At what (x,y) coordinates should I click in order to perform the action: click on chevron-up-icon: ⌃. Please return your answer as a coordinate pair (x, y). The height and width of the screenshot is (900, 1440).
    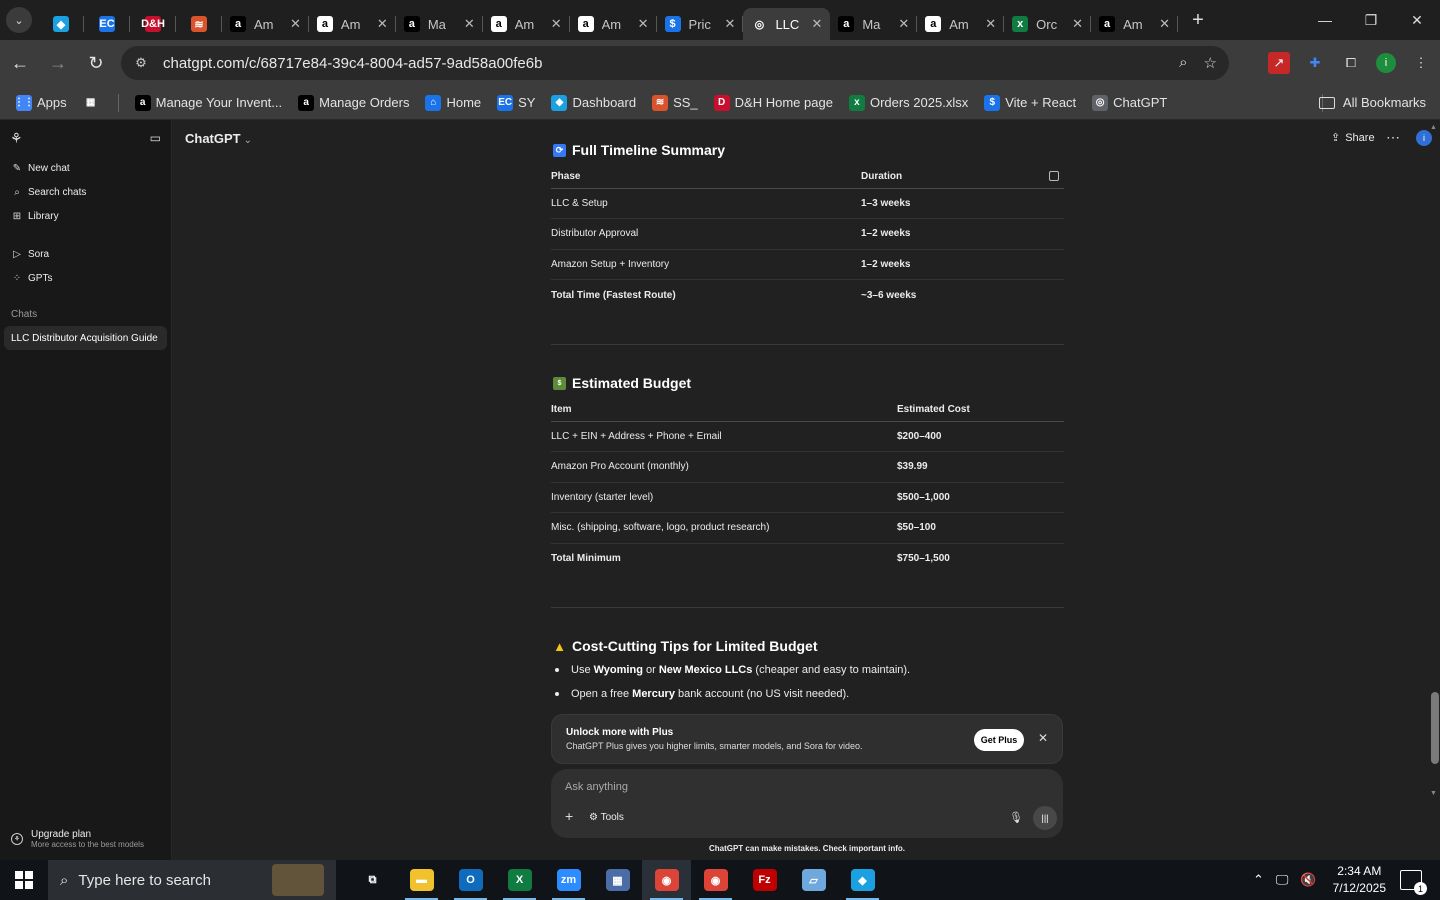
    Looking at the image, I should click on (1258, 880).